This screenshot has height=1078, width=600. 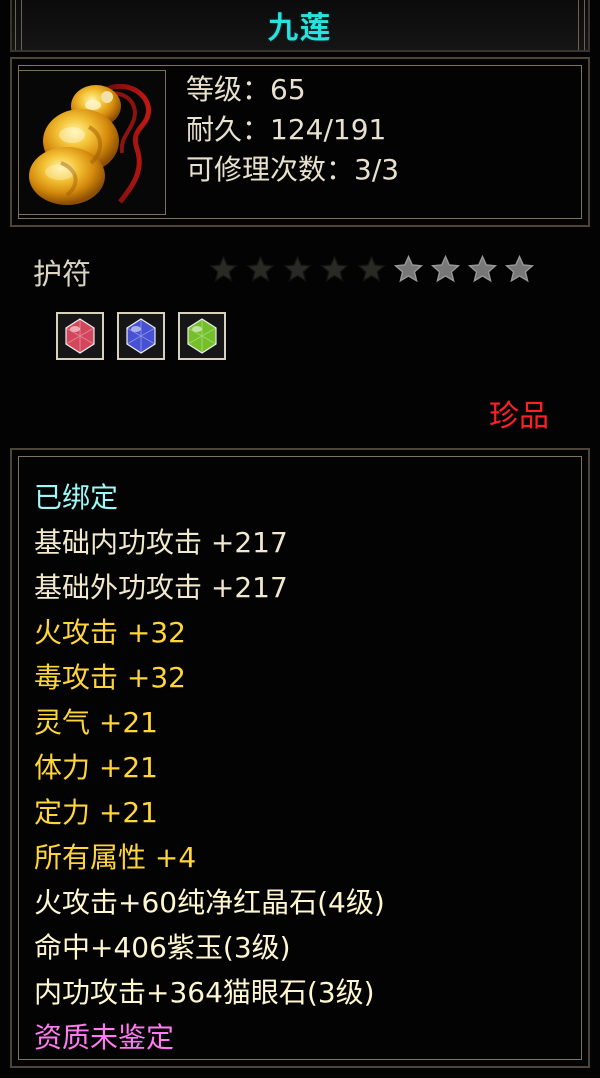 What do you see at coordinates (62, 274) in the screenshot?
I see `item-type-label: 护符` at bounding box center [62, 274].